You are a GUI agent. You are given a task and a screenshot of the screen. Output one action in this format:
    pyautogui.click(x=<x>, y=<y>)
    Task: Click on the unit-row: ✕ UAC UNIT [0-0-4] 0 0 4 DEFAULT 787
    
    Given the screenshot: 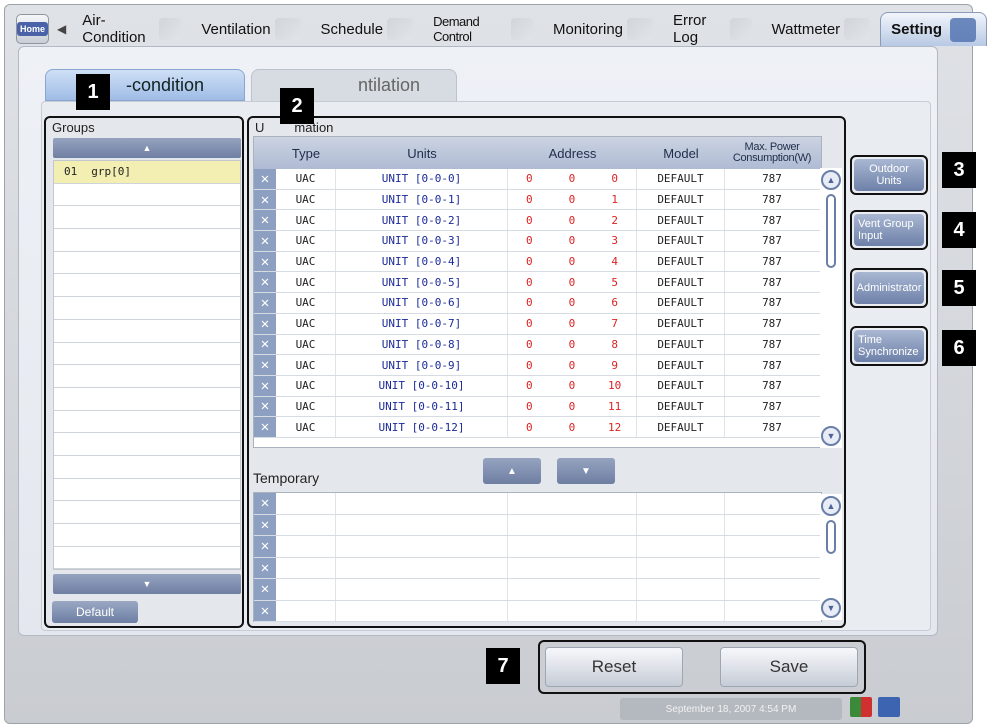 What is the action you would take?
    pyautogui.click(x=537, y=262)
    